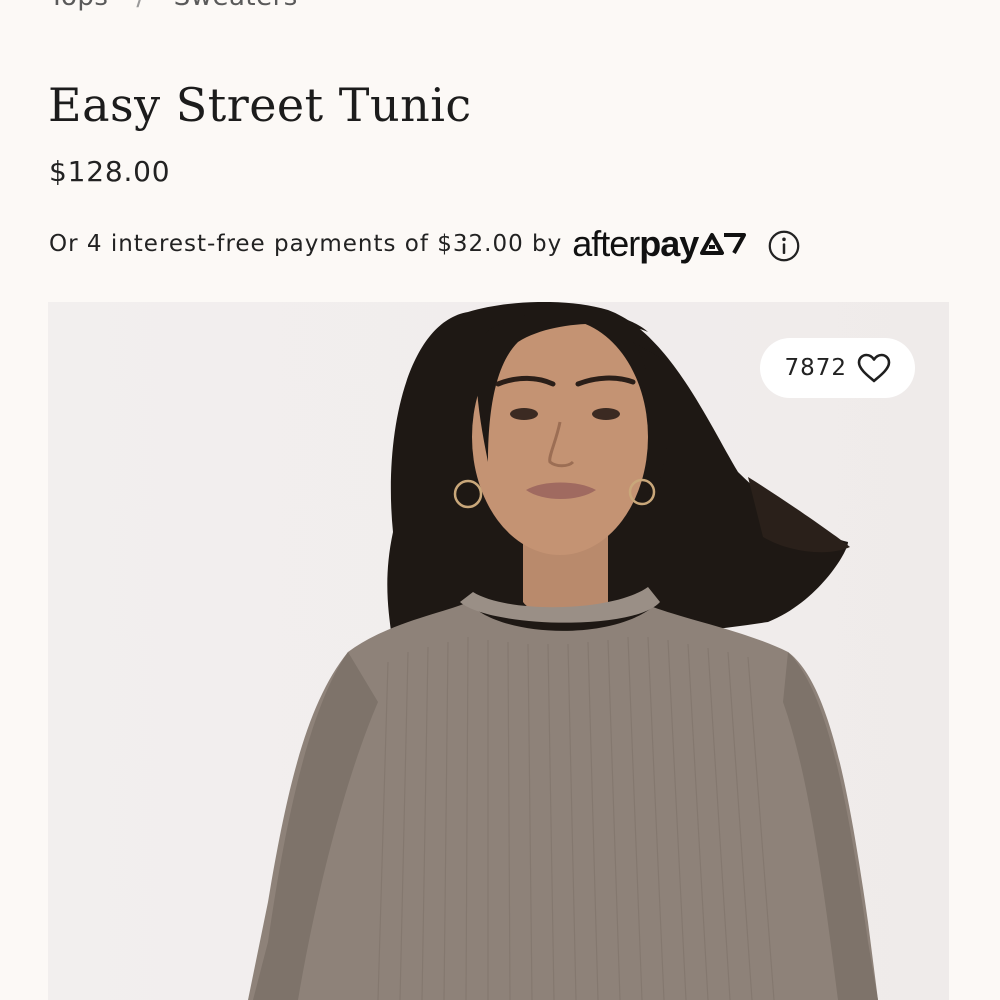 Image resolution: width=1000 pixels, height=1000 pixels. What do you see at coordinates (815, 368) in the screenshot?
I see `favorites-count: 7872` at bounding box center [815, 368].